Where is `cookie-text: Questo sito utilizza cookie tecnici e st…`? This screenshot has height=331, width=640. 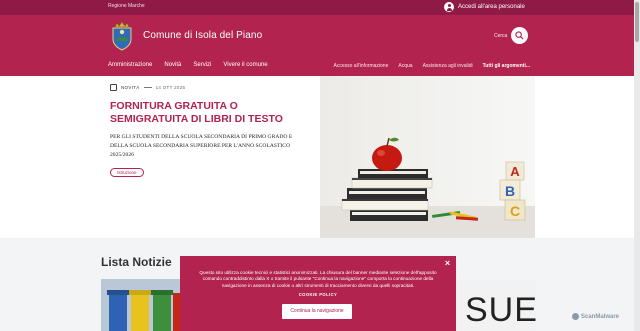 cookie-text: Questo sito utilizza cookie tecnici e st… is located at coordinates (318, 279).